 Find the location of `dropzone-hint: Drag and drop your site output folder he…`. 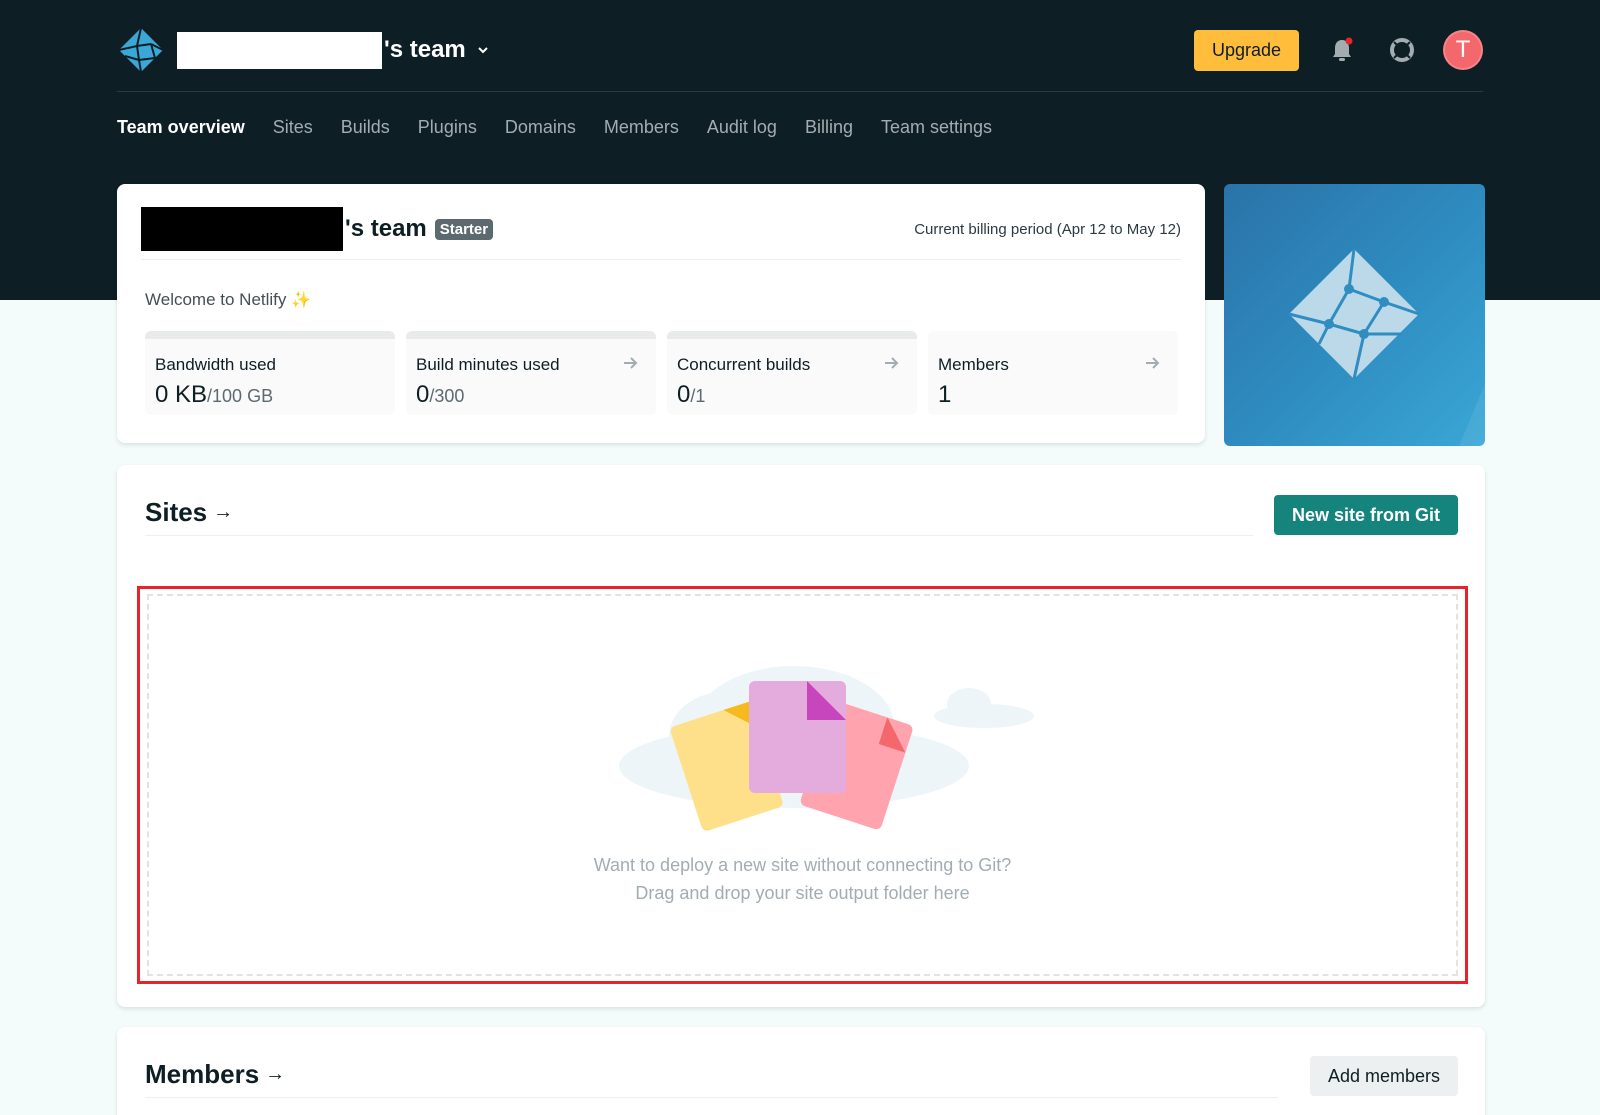

dropzone-hint: Drag and drop your site output folder he… is located at coordinates (802, 893).